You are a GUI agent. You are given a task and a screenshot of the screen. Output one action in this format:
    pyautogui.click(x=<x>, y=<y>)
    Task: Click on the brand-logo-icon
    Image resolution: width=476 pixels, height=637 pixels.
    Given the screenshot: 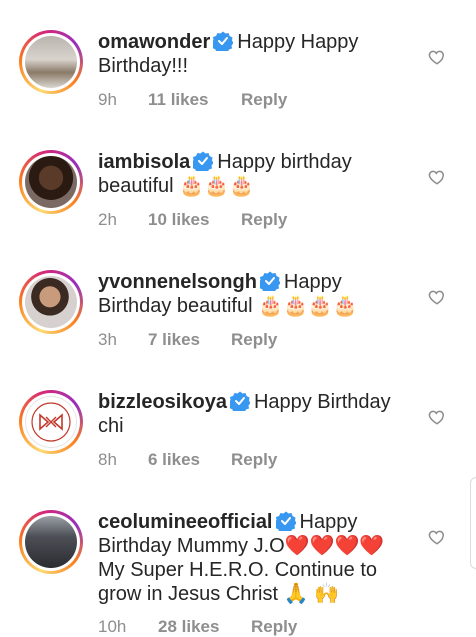 What is the action you would take?
    pyautogui.click(x=51, y=422)
    